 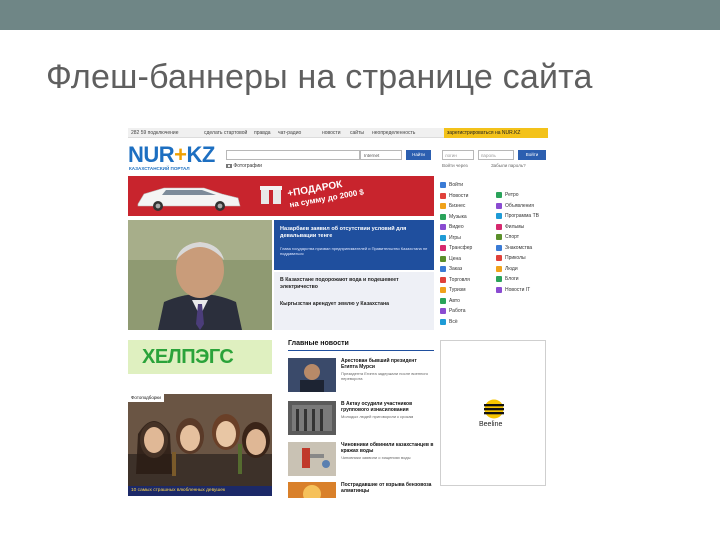 I want to click on menu-item: Авто, so click(x=450, y=300).